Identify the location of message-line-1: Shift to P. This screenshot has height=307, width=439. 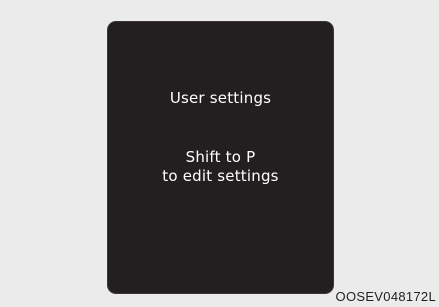
(220, 157).